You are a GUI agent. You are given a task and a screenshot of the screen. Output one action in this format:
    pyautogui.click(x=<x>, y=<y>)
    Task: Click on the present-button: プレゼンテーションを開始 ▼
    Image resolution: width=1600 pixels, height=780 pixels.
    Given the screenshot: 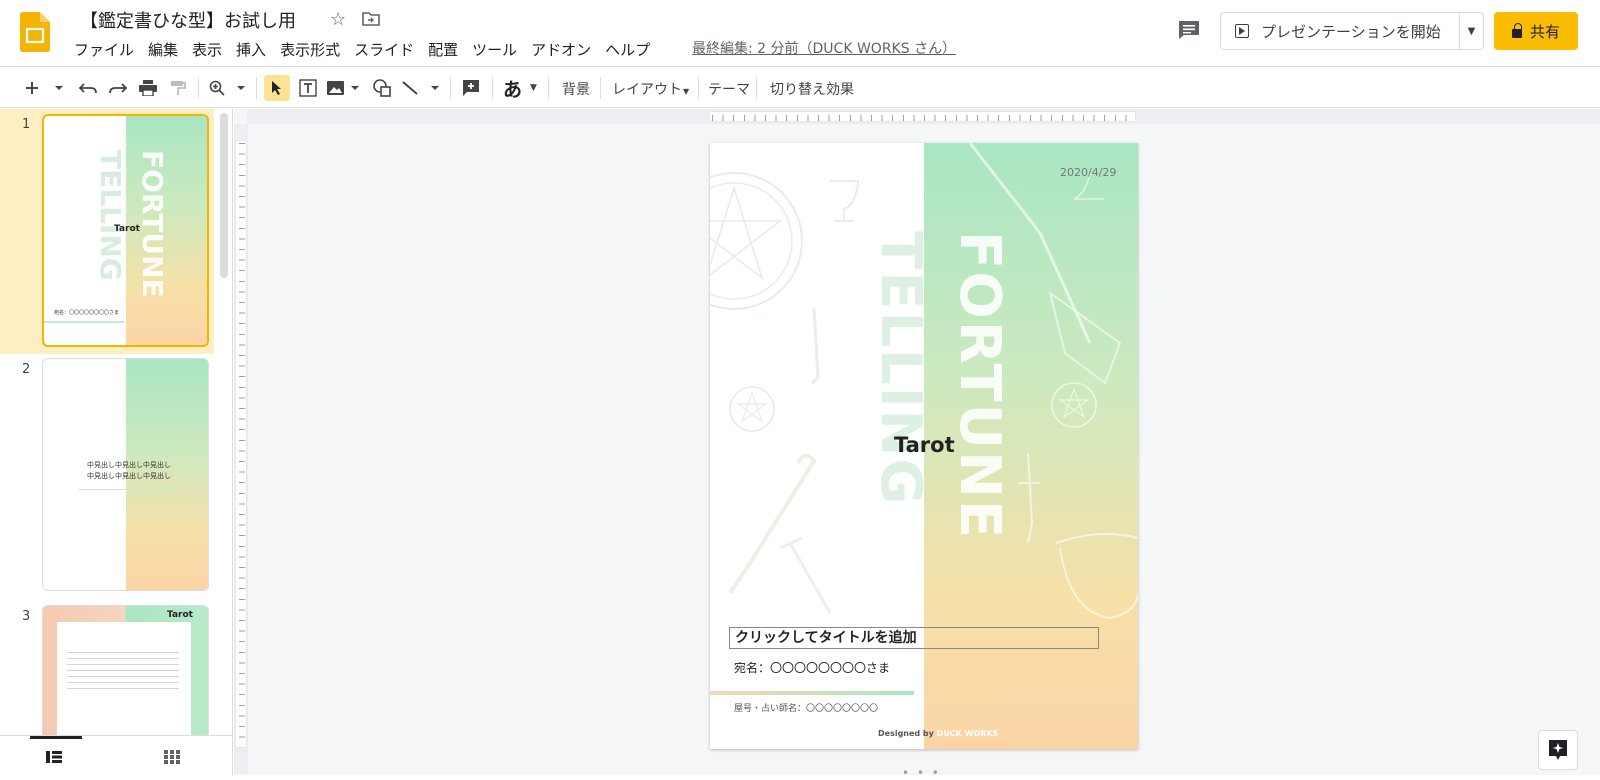 What is the action you would take?
    pyautogui.click(x=1352, y=31)
    